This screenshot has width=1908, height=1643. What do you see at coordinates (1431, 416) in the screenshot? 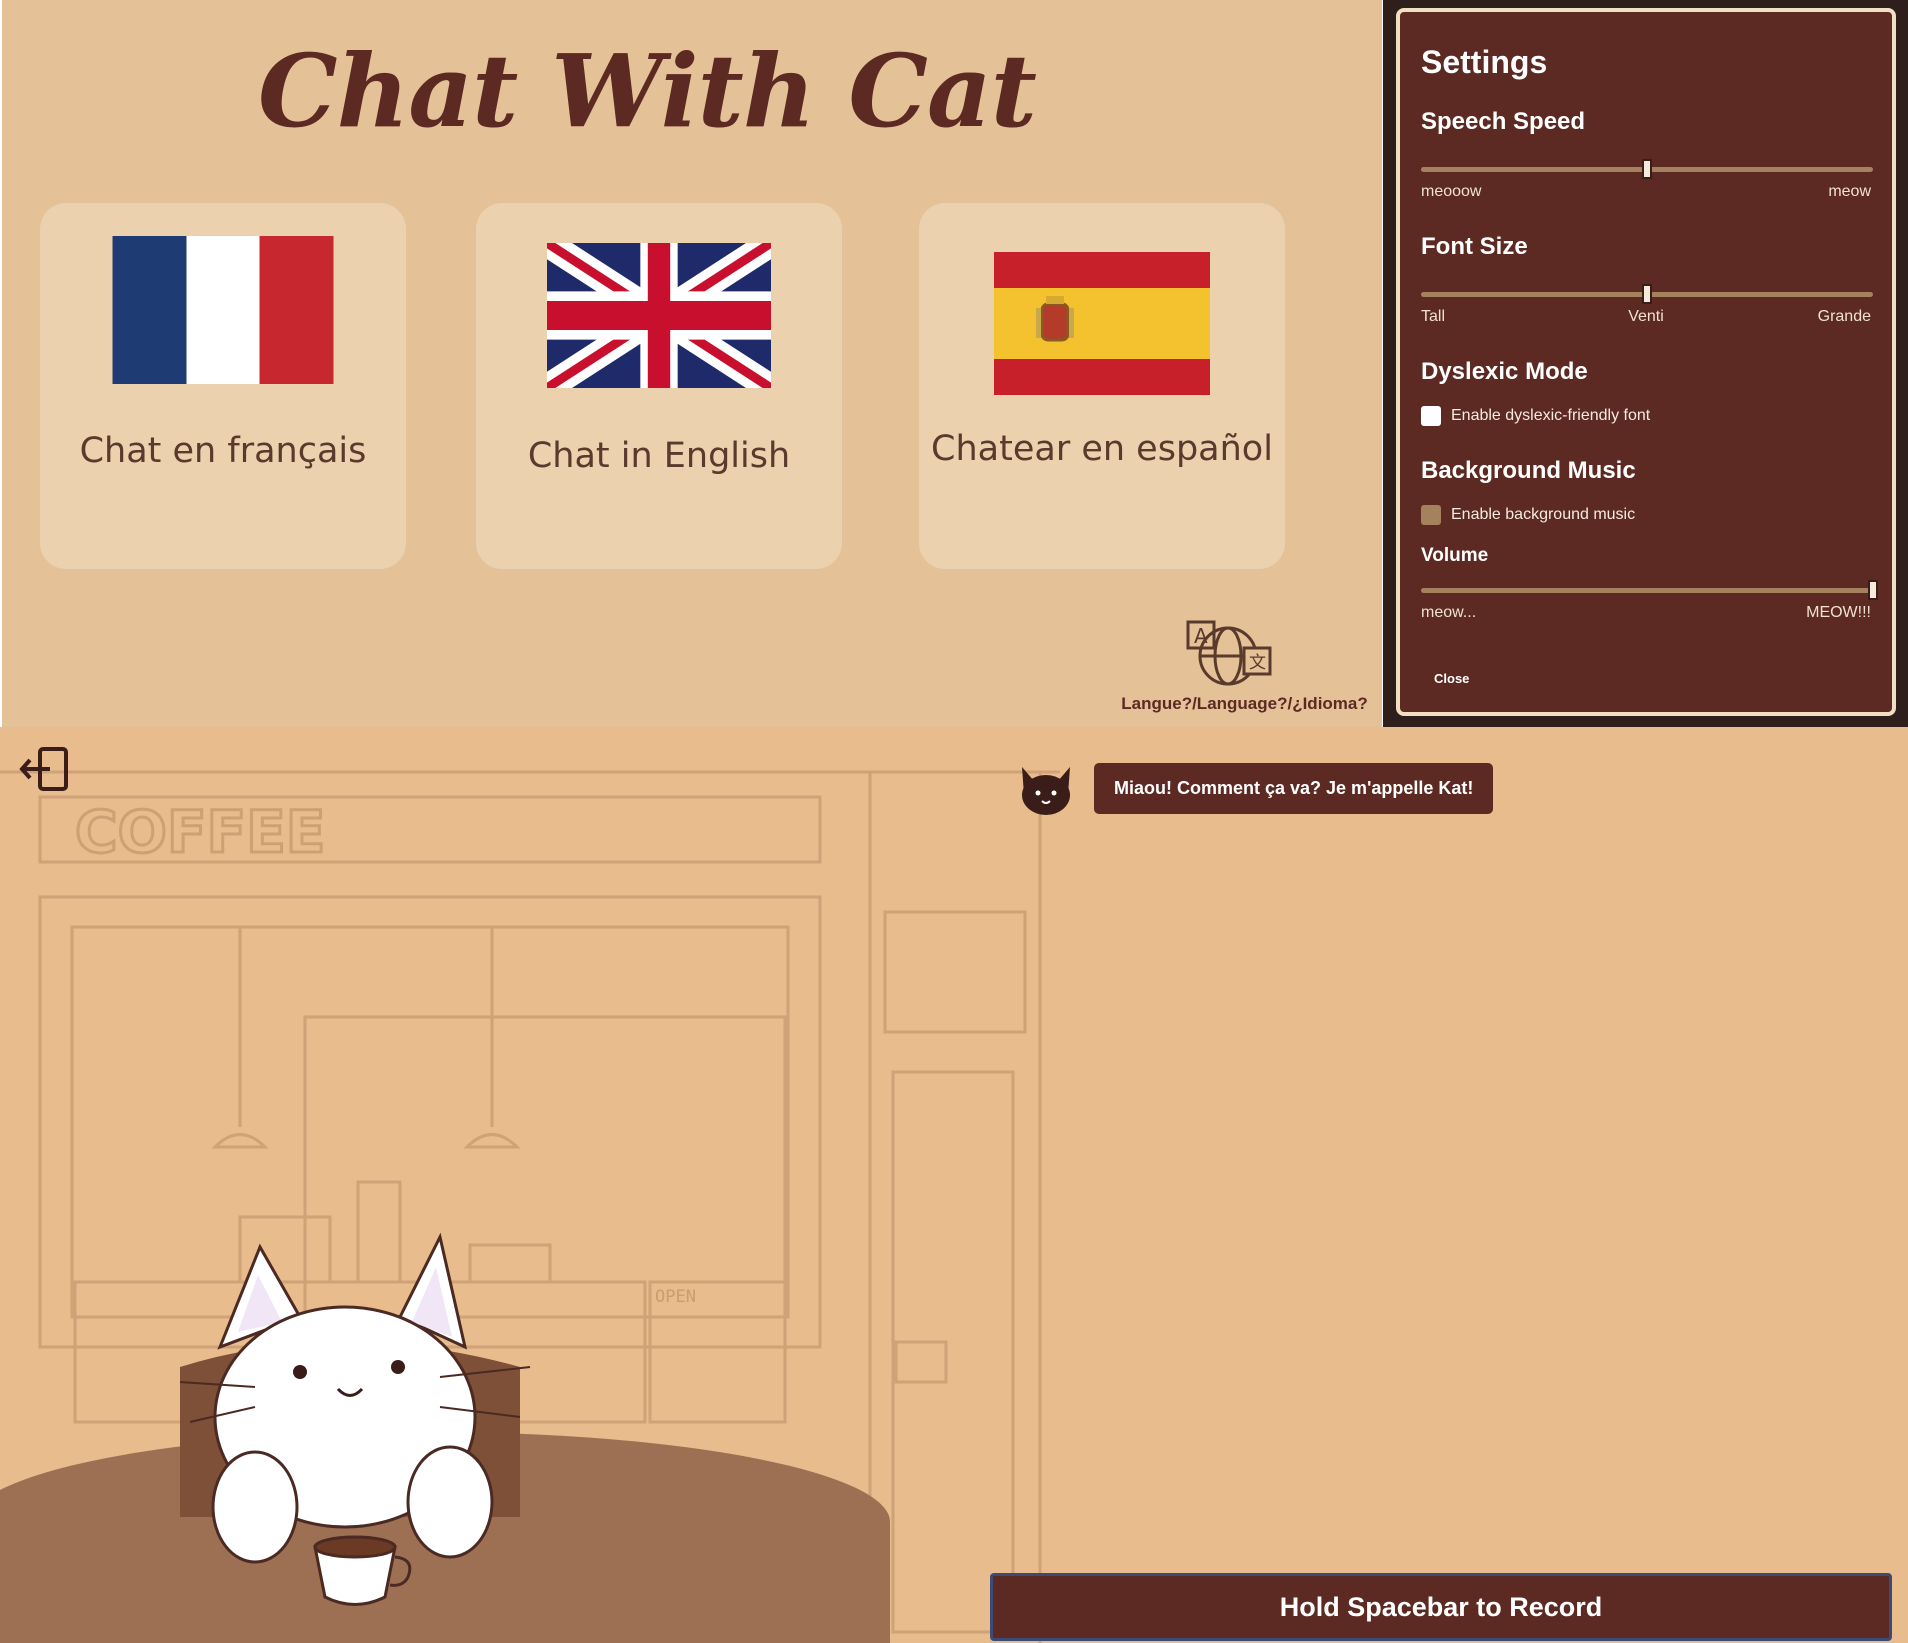
I see `dyslexic-checkbox` at bounding box center [1431, 416].